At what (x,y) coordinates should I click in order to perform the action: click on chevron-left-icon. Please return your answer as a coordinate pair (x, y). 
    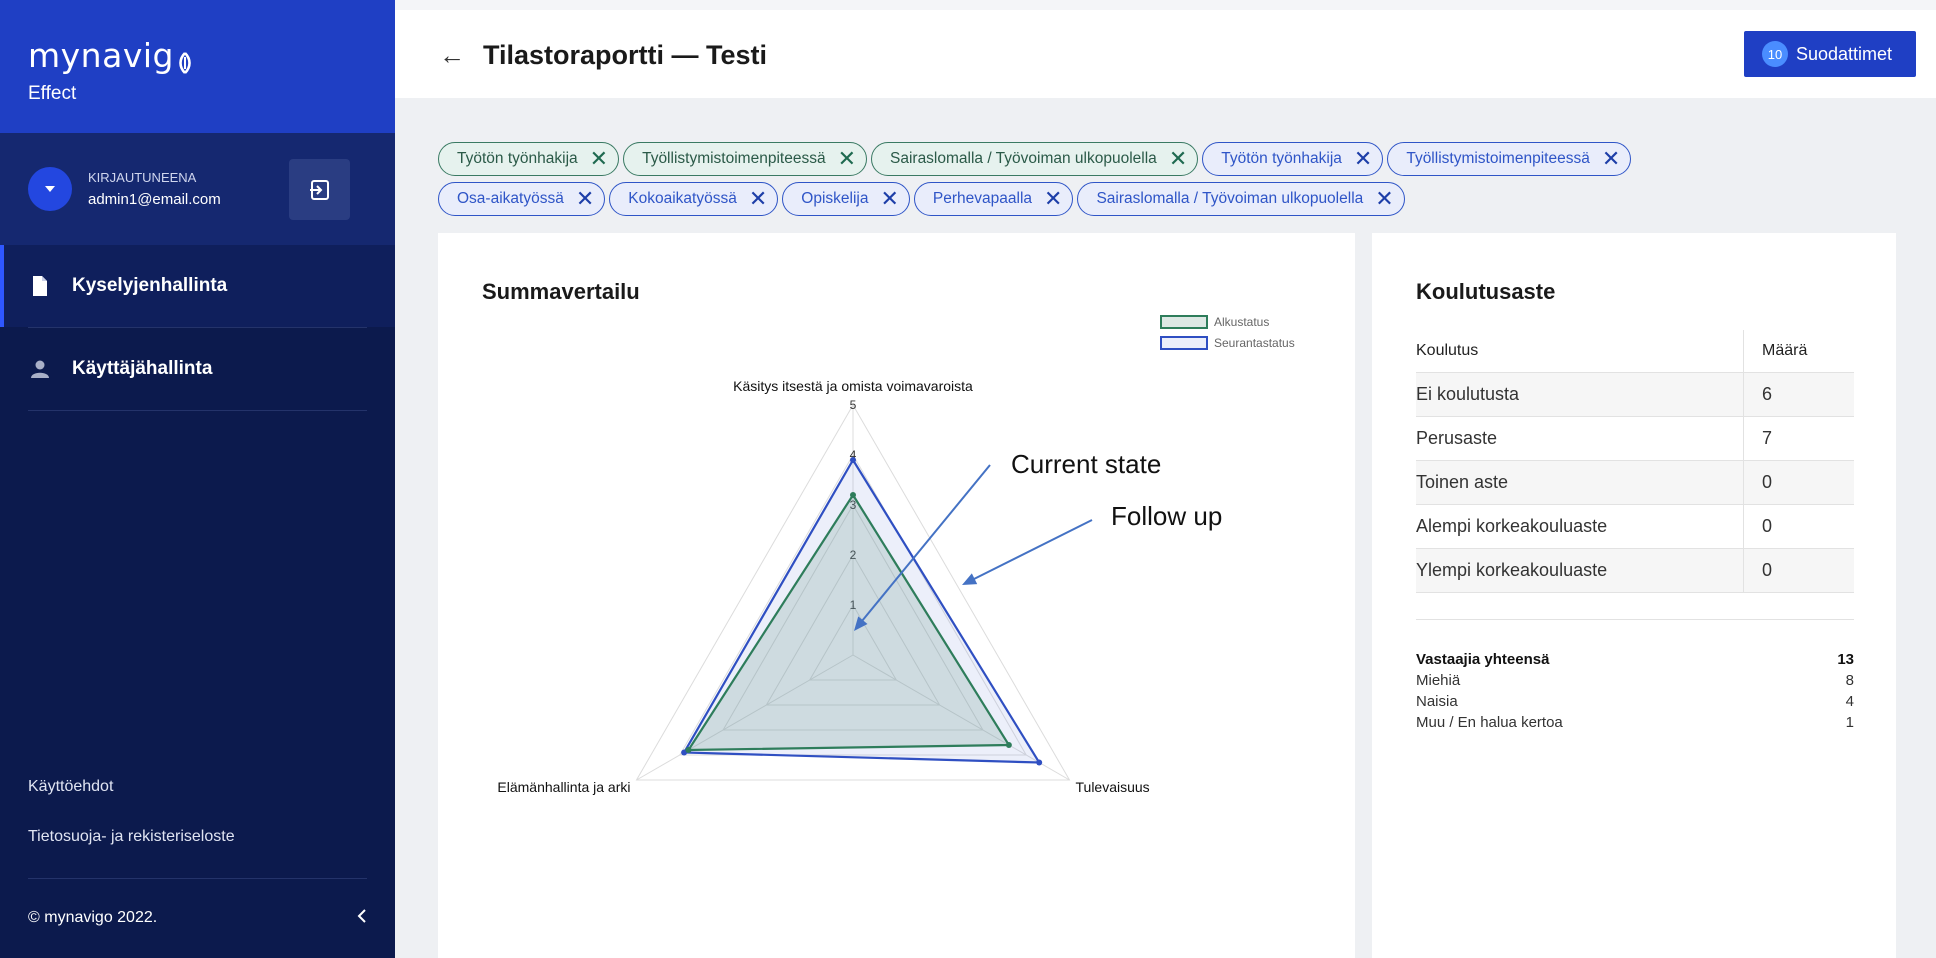
    Looking at the image, I should click on (361, 916).